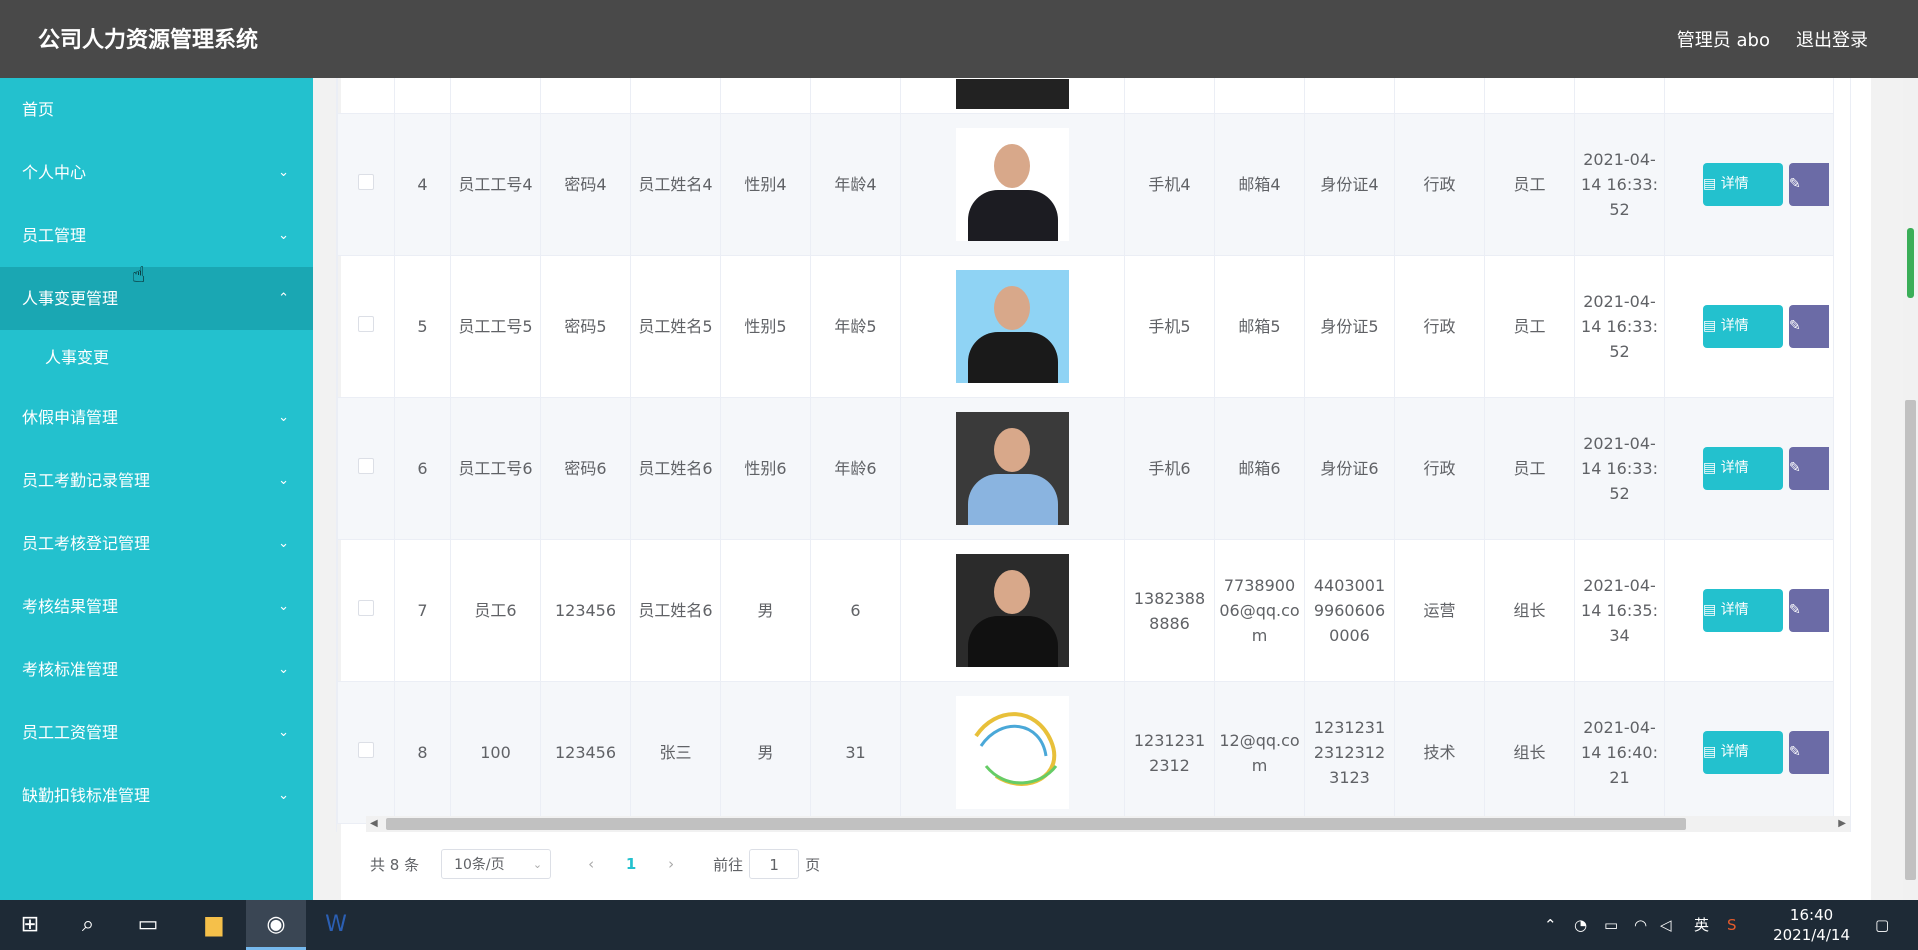 The image size is (1918, 950). What do you see at coordinates (1349, 752) in the screenshot?
I see `cell-idcard: 123123123123123123` at bounding box center [1349, 752].